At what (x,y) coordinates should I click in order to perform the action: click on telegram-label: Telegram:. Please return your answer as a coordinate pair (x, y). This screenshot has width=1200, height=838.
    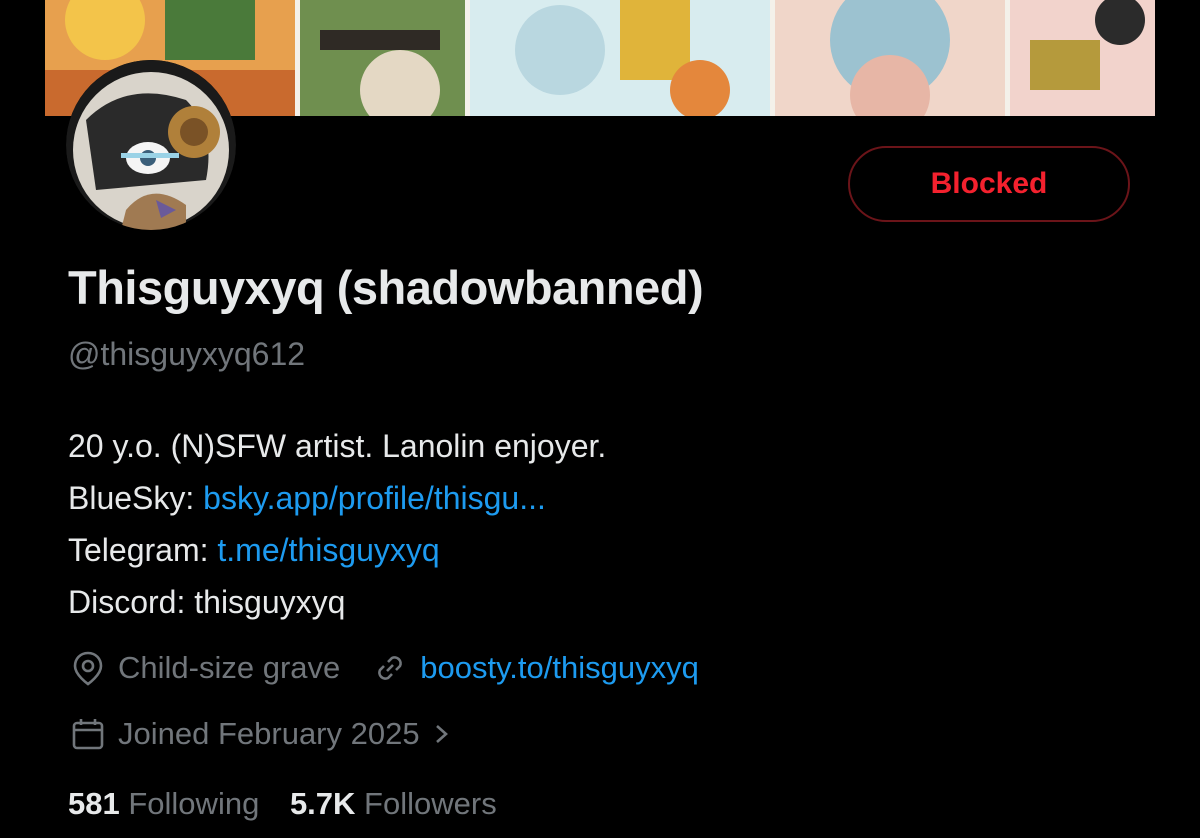
    Looking at the image, I should click on (143, 550).